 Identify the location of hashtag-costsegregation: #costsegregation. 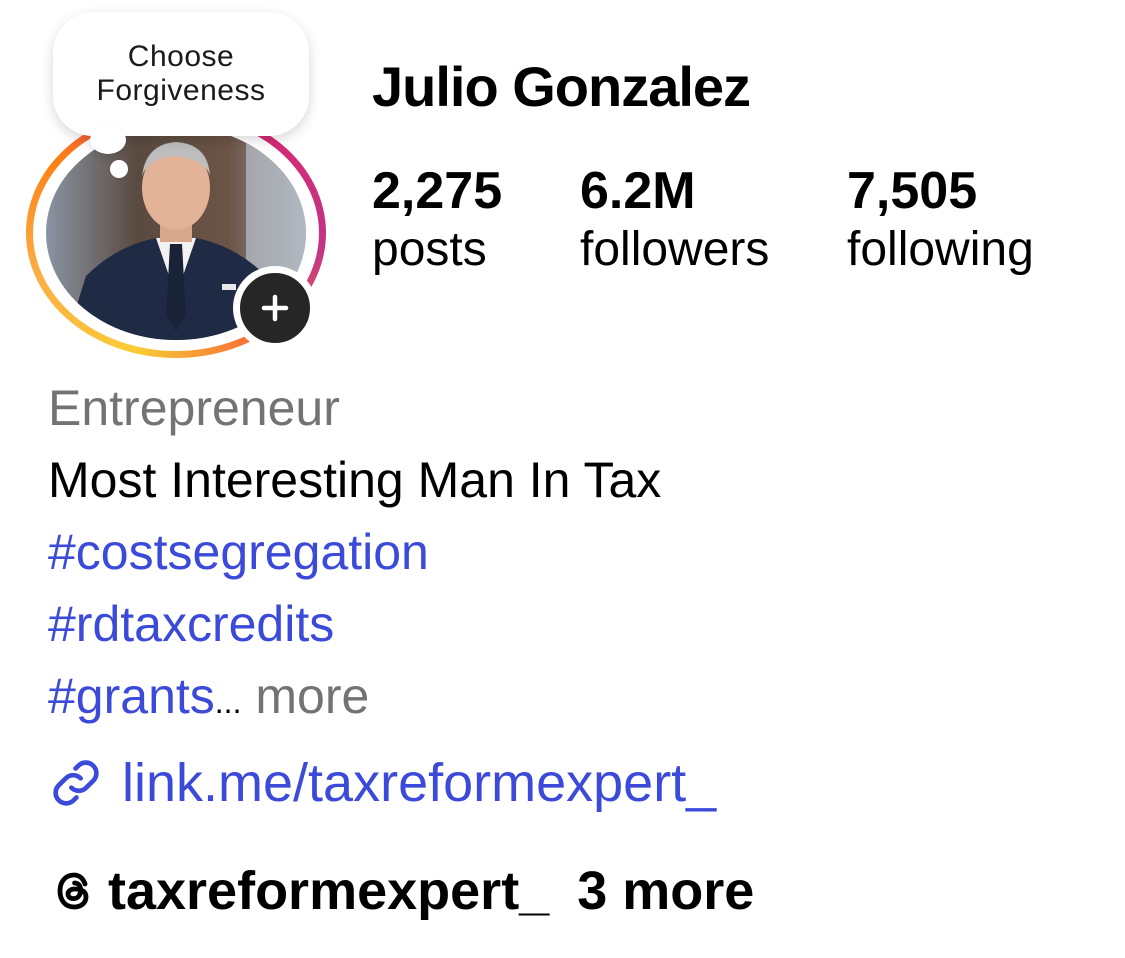
(238, 552).